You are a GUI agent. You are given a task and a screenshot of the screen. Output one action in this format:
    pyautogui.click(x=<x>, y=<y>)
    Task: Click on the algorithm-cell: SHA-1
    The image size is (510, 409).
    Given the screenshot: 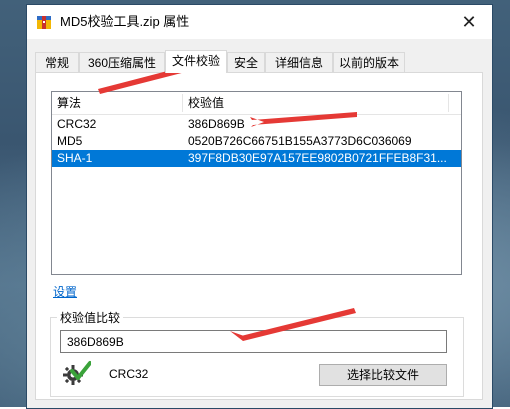 What is the action you would take?
    pyautogui.click(x=75, y=158)
    